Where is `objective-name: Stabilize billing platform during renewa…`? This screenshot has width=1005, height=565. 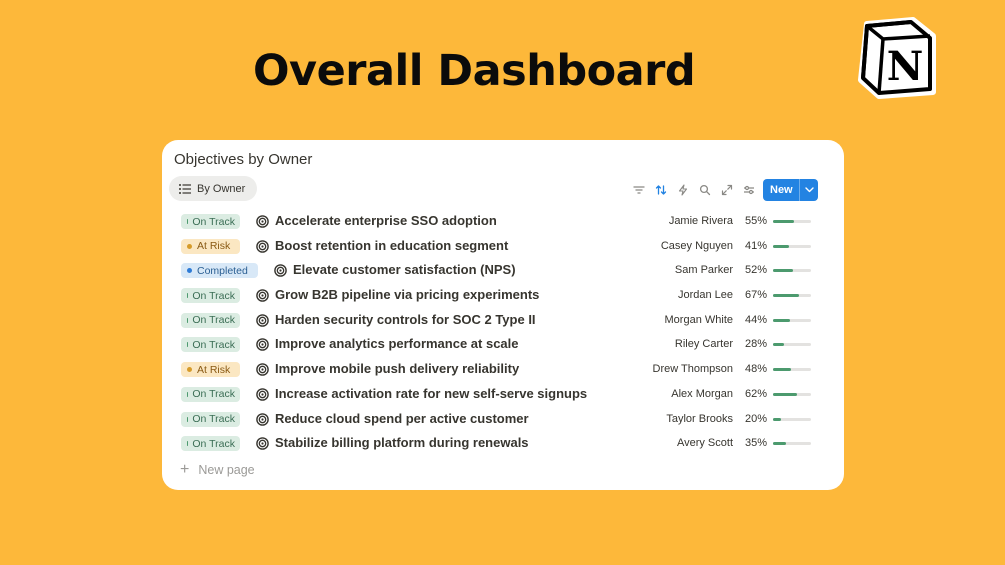
objective-name: Stabilize billing platform during renewa… is located at coordinates (402, 442).